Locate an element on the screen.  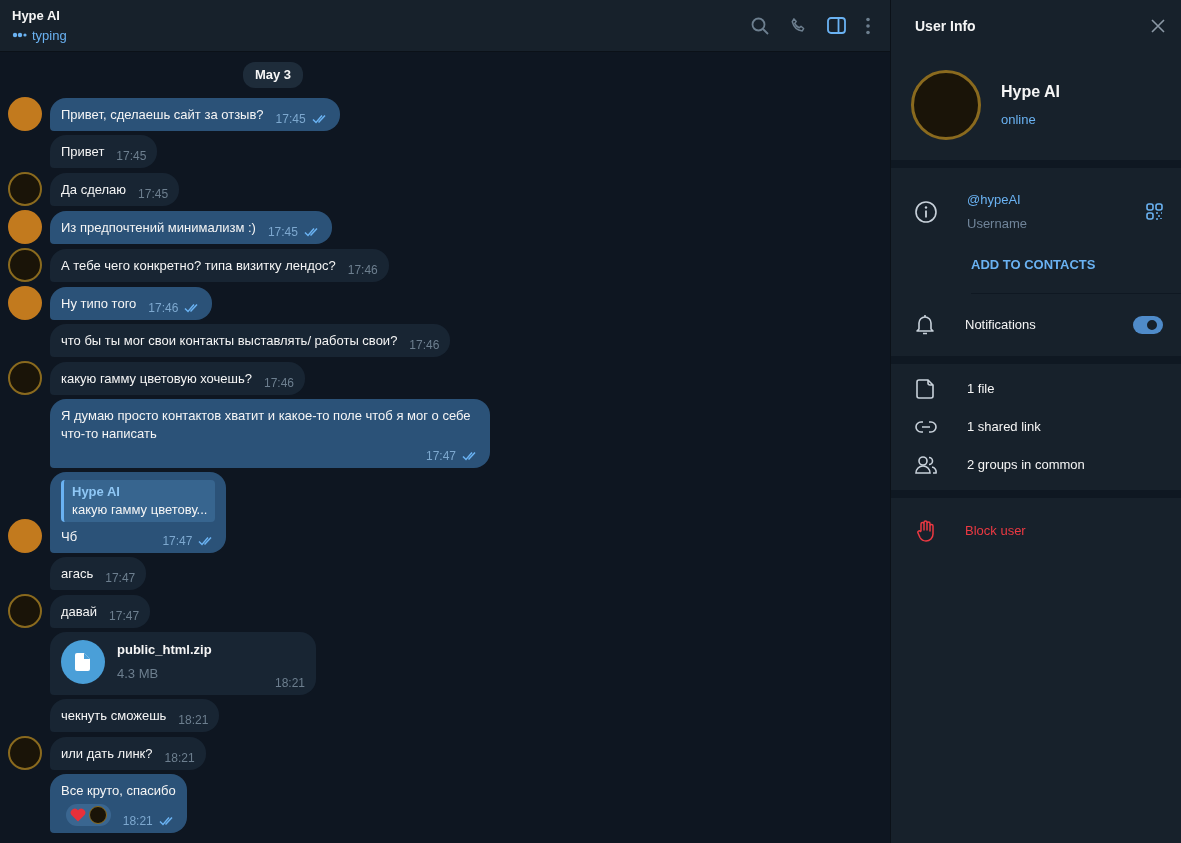
message-text: Привет, сделаешь сайт за отзыв? is located at coordinates (162, 114).